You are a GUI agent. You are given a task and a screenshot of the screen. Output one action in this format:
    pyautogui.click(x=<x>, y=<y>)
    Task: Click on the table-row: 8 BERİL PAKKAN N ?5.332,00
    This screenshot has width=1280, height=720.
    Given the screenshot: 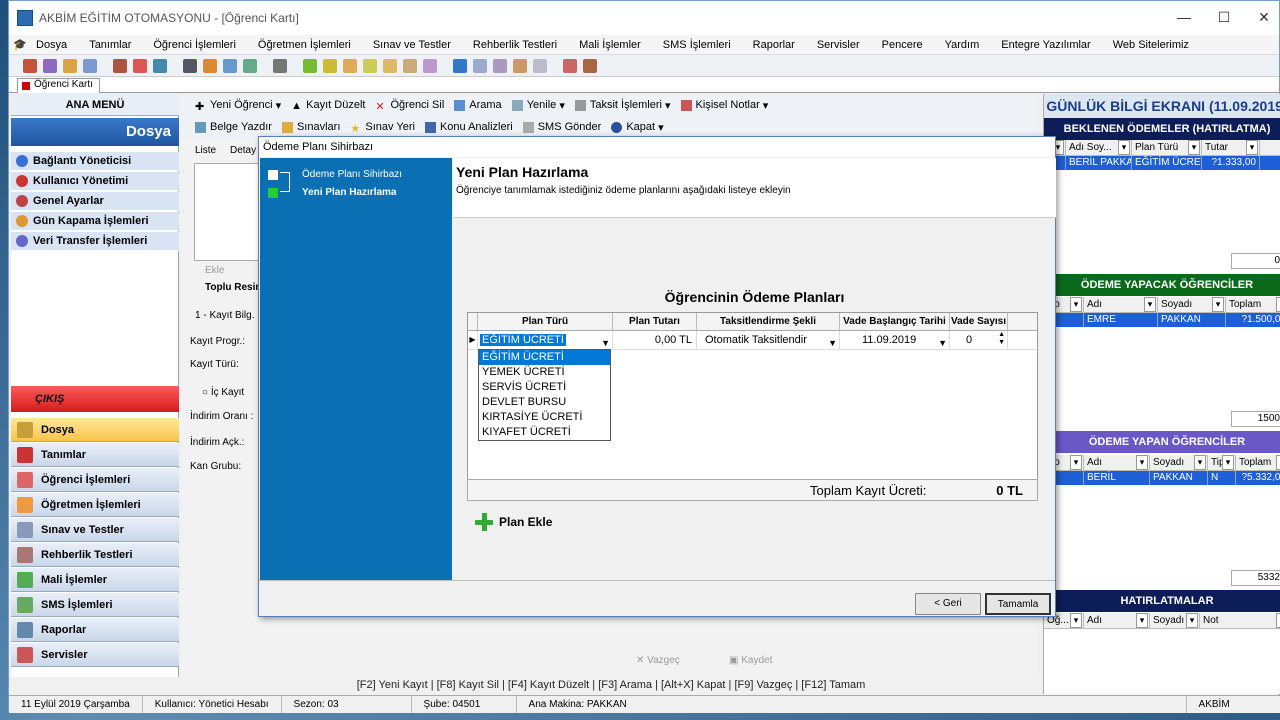 What is the action you would take?
    pyautogui.click(x=1162, y=478)
    